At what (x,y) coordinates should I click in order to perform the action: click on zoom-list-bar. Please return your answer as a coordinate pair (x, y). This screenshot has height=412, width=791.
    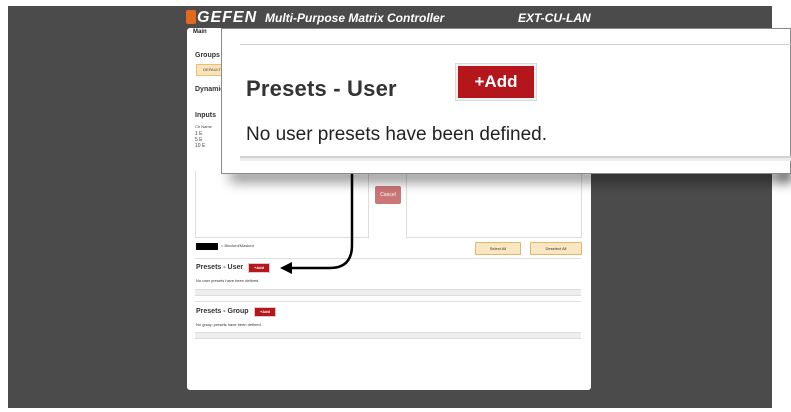
    Looking at the image, I should click on (515, 159).